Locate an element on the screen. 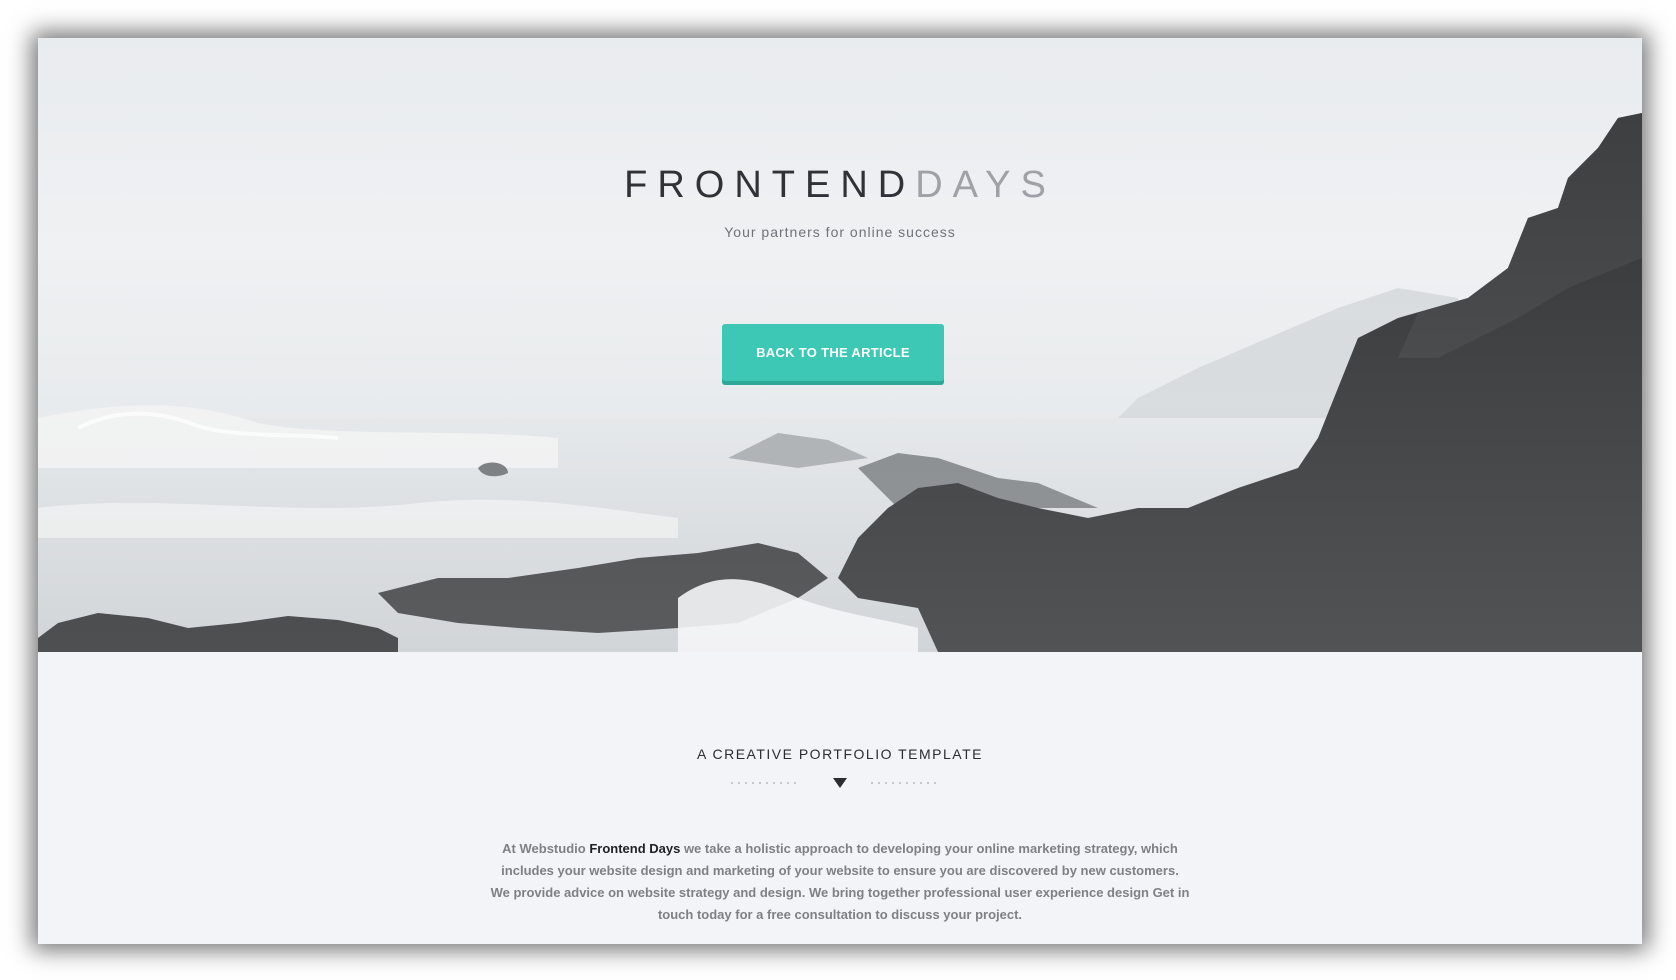 The height and width of the screenshot is (980, 1676). site-title: FRONTENDDAYS is located at coordinates (840, 185).